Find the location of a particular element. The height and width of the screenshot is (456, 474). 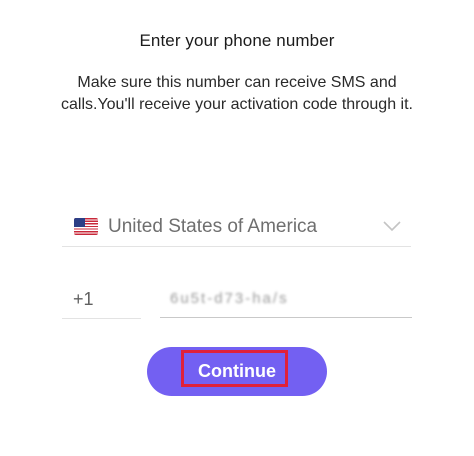

continue-button-label: Continue is located at coordinates (237, 371).